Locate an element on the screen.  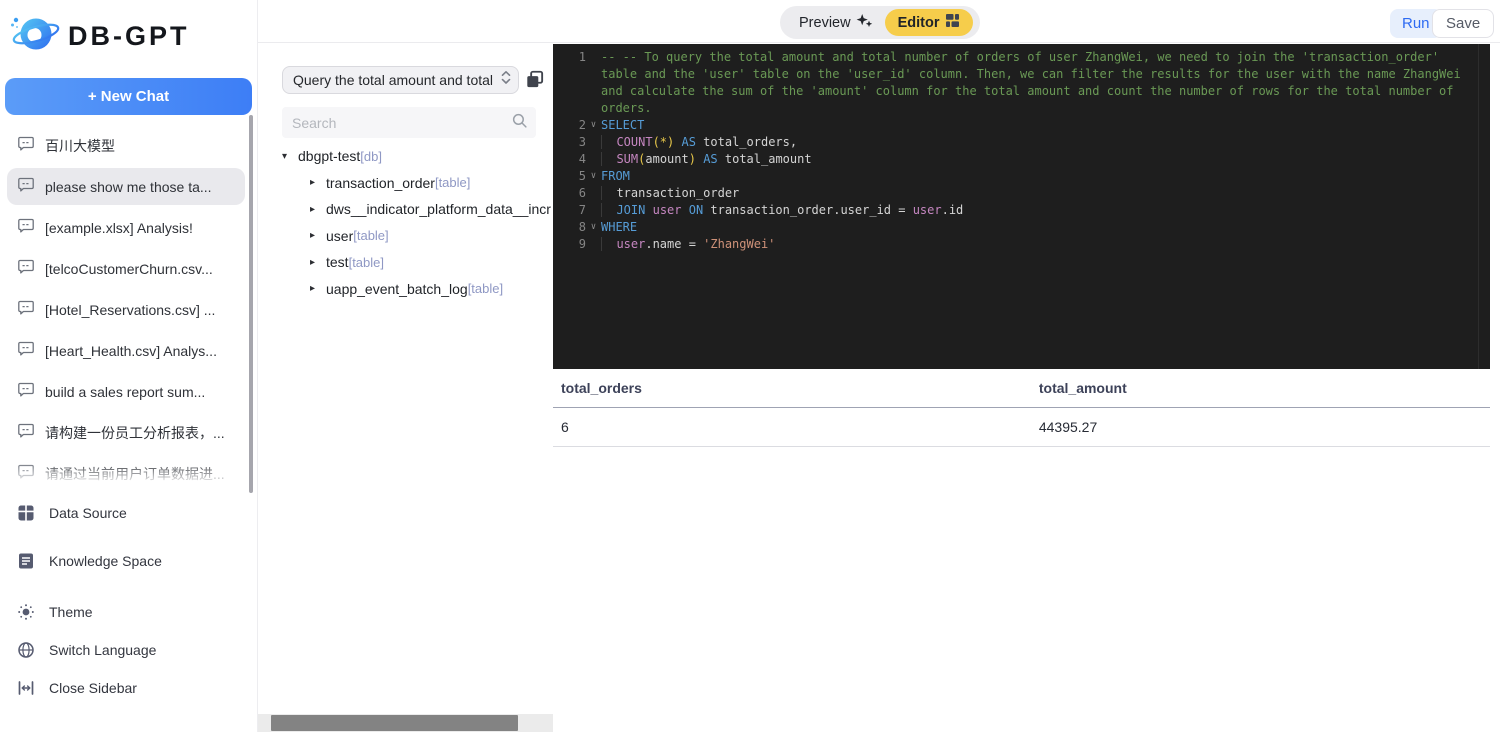
tree-node-table: ▸ user [table] is located at coordinates (417, 236).